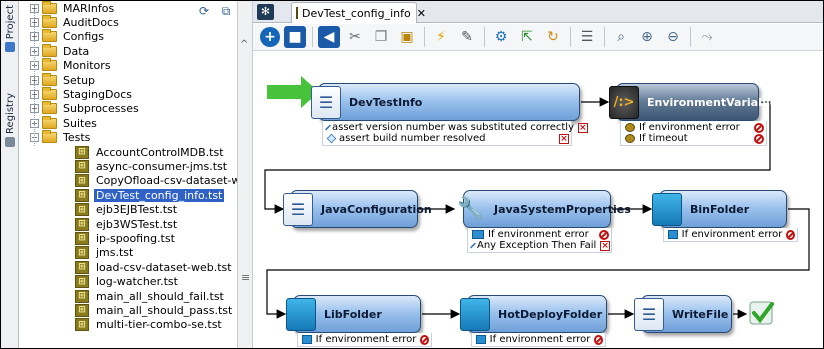  What do you see at coordinates (421, 13) in the screenshot?
I see `close-tab-icon: ✕` at bounding box center [421, 13].